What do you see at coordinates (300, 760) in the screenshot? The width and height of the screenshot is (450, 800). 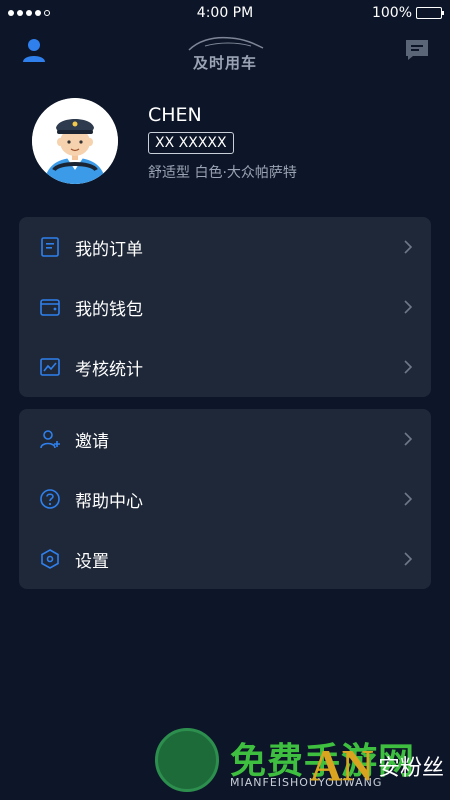 I see `watermark: 免费手游网 MIANFEISHOUYOUWANG AN 安粉丝` at bounding box center [300, 760].